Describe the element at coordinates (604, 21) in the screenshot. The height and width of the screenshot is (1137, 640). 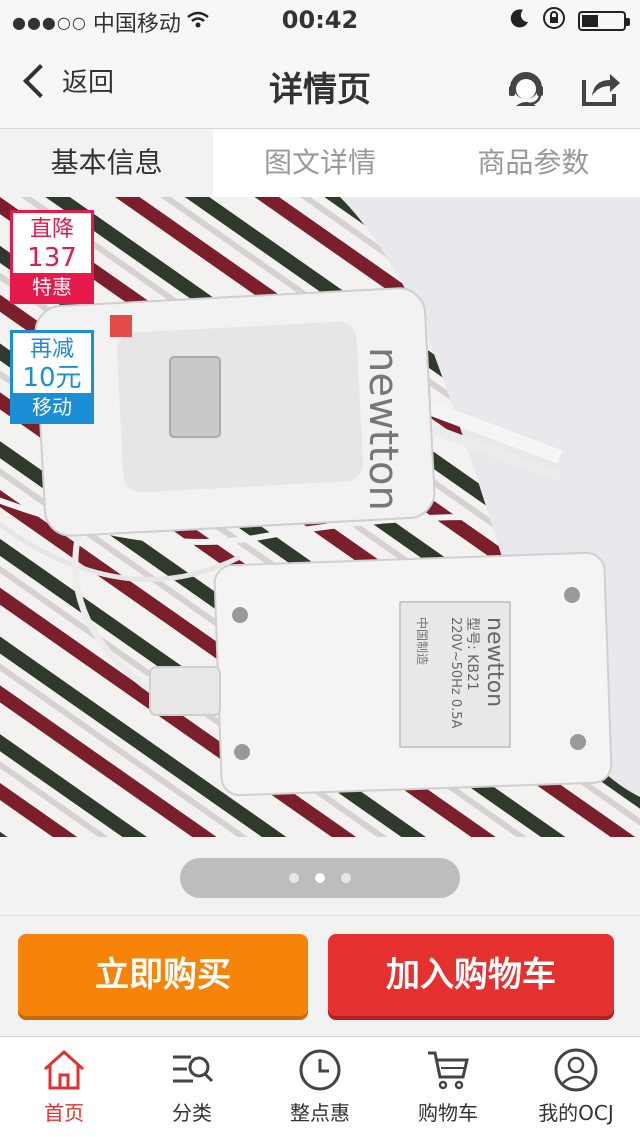
I see `battery-icon` at that location.